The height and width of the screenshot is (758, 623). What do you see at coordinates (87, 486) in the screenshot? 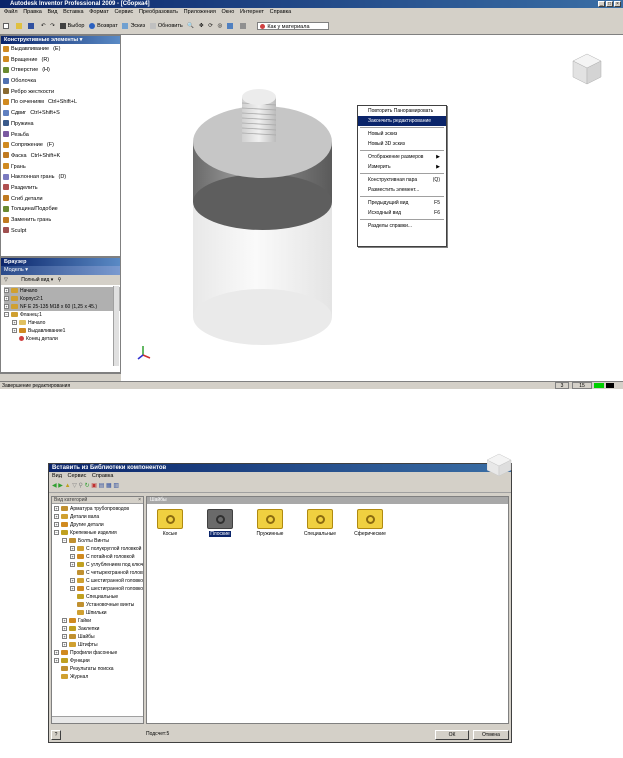
I see `refresh-icon: ↻` at bounding box center [87, 486].